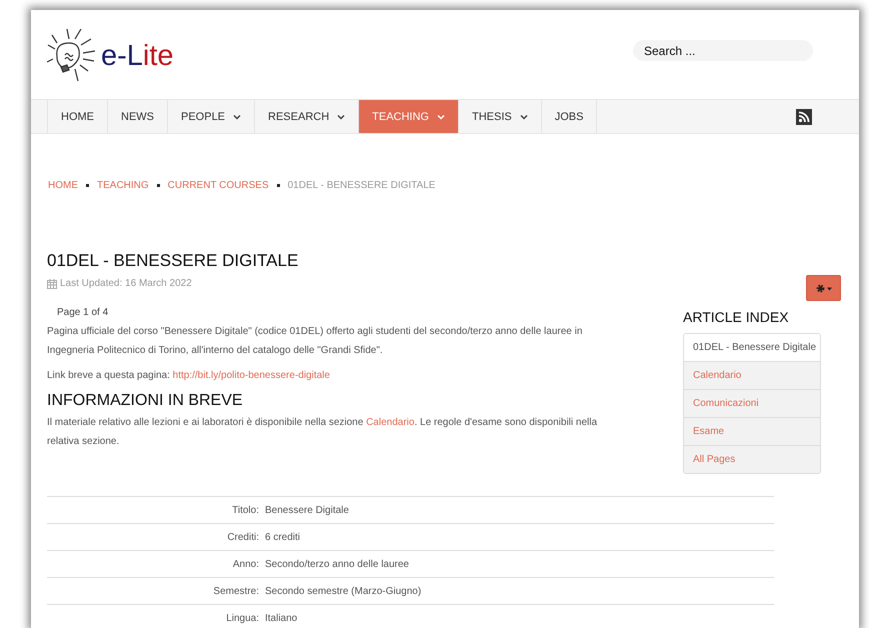  Describe the element at coordinates (218, 185) in the screenshot. I see `breadcrumb-link: CURRENT COURSES` at that location.